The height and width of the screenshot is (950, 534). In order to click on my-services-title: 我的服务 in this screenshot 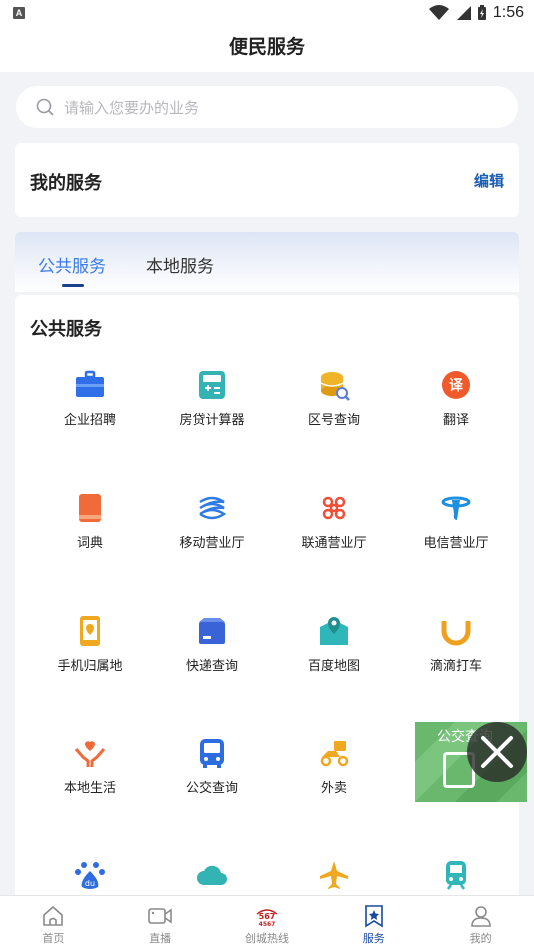, I will do `click(66, 183)`.